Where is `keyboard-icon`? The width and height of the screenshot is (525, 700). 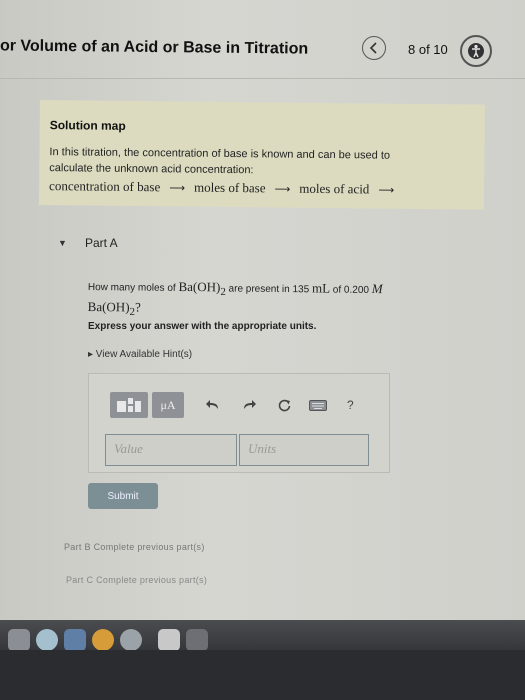
keyboard-icon is located at coordinates (318, 405).